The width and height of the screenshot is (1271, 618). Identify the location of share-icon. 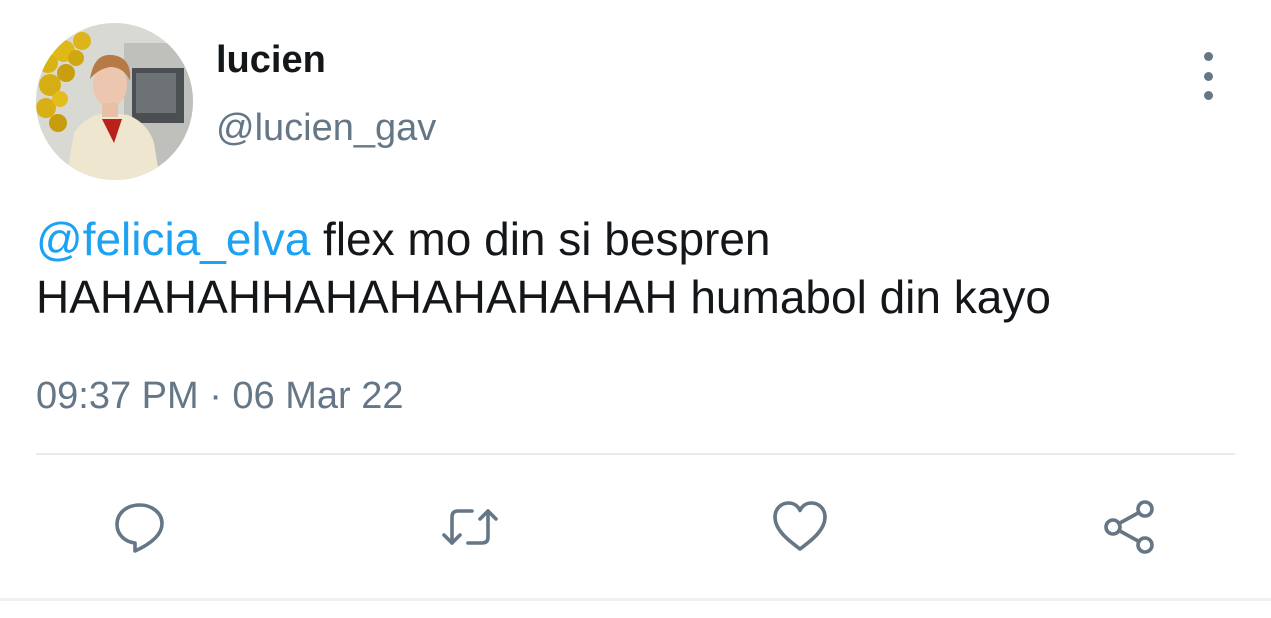
(1129, 527).